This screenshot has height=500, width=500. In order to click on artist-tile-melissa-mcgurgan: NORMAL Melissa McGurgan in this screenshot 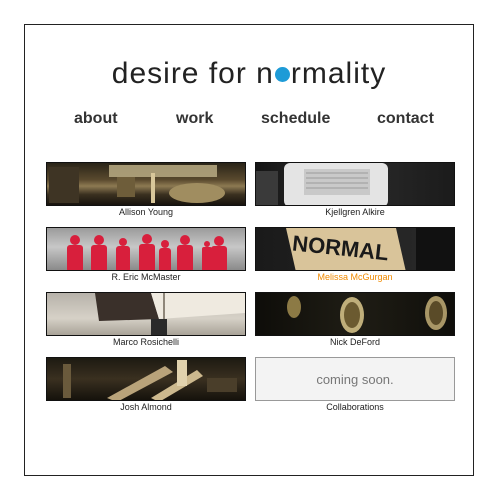, I will do `click(355, 256)`.